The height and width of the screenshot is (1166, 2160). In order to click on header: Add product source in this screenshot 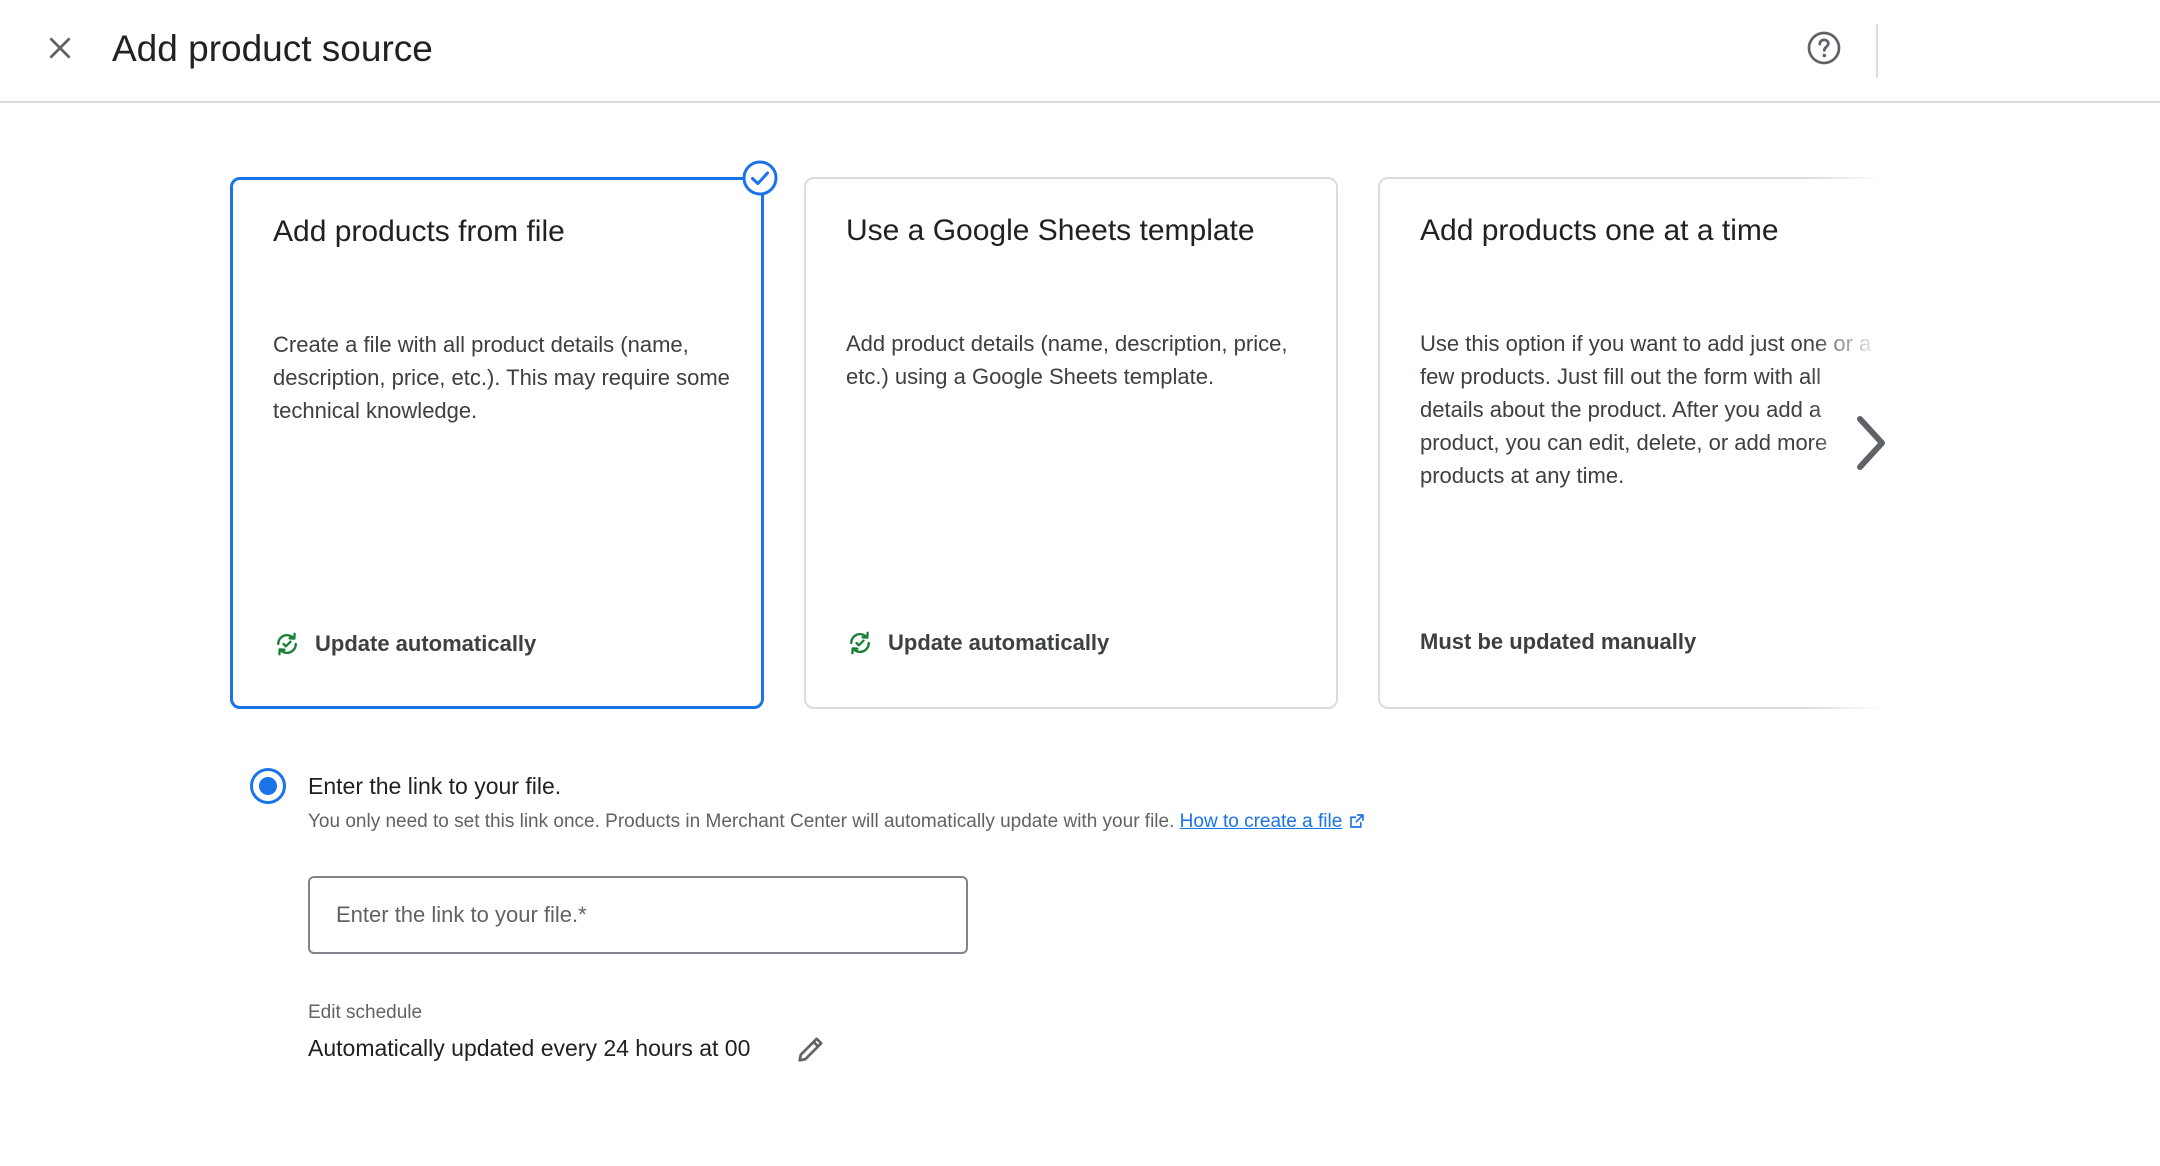, I will do `click(1080, 51)`.